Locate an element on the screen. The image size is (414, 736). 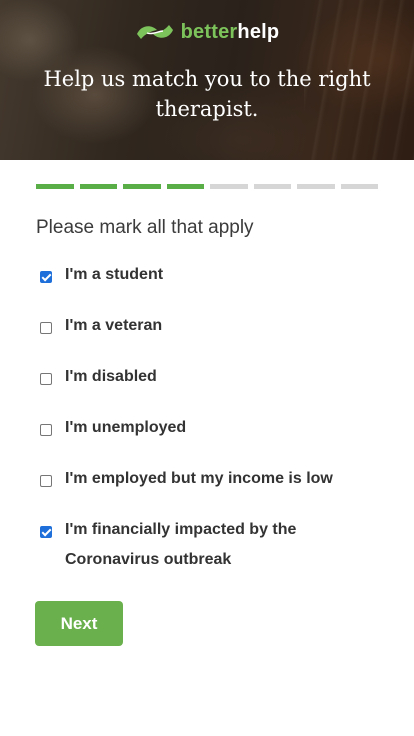
brand-name: betterhelp is located at coordinates (230, 32).